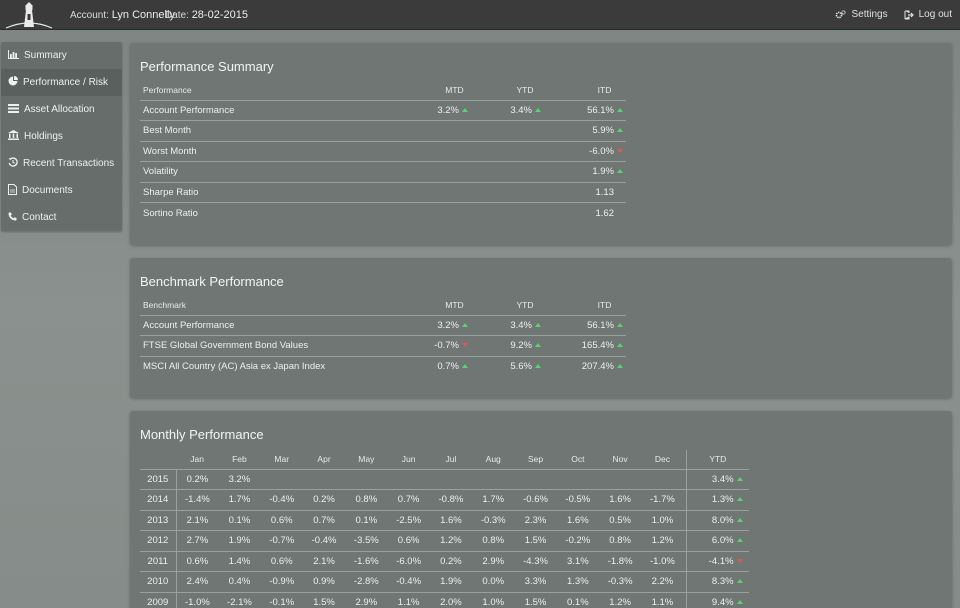 The width and height of the screenshot is (960, 608). Describe the element at coordinates (436, 325) in the screenshot. I see `mtd-cell: 3.2%` at that location.